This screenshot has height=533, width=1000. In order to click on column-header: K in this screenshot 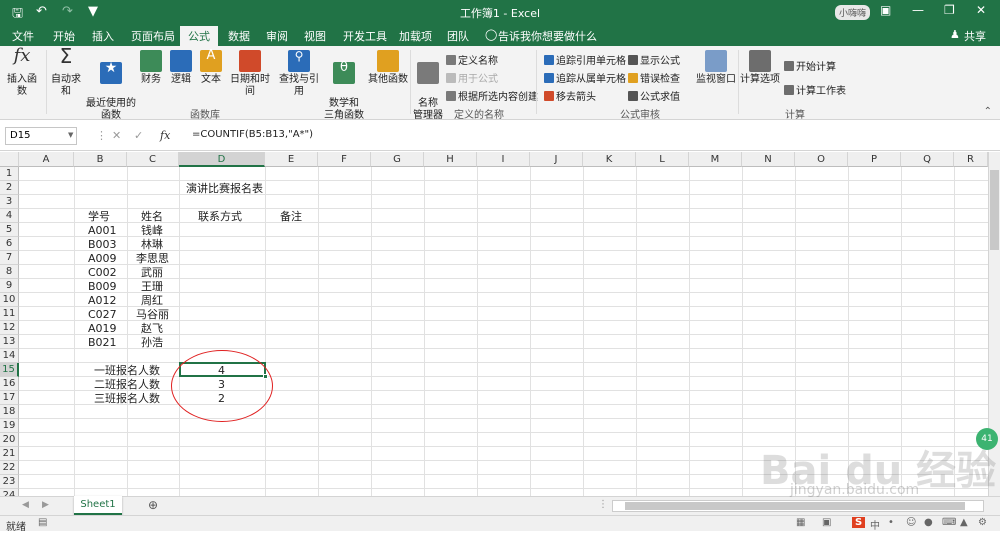, I will do `click(609, 159)`.